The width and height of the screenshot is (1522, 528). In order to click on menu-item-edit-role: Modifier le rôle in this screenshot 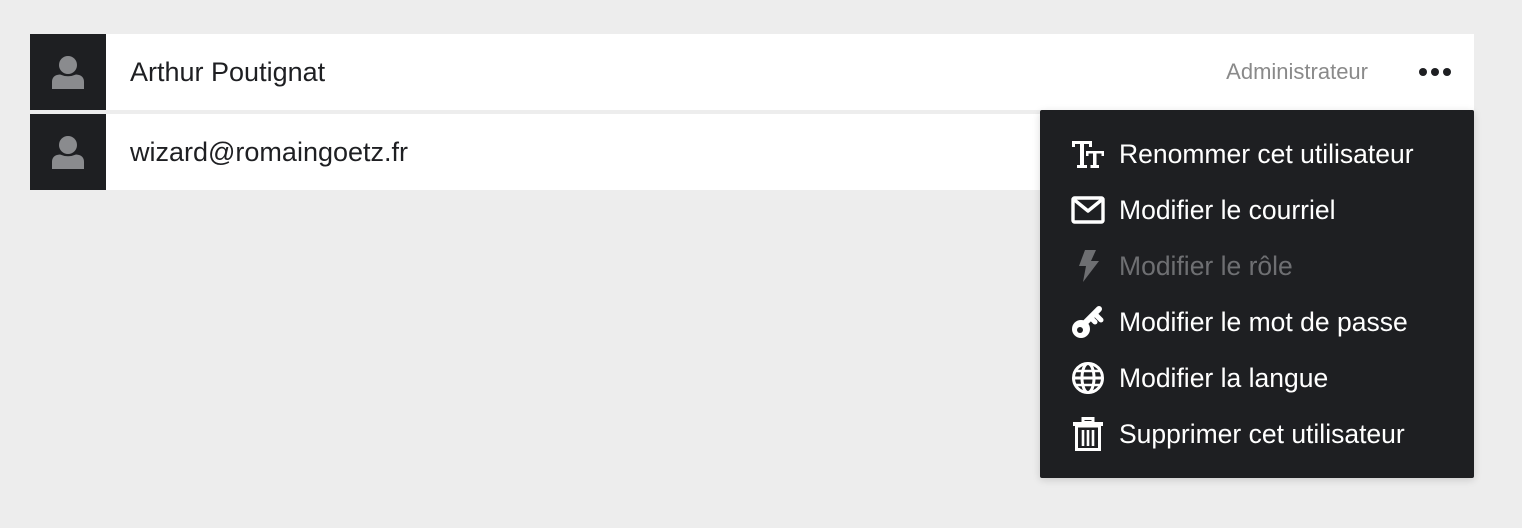, I will do `click(1257, 266)`.